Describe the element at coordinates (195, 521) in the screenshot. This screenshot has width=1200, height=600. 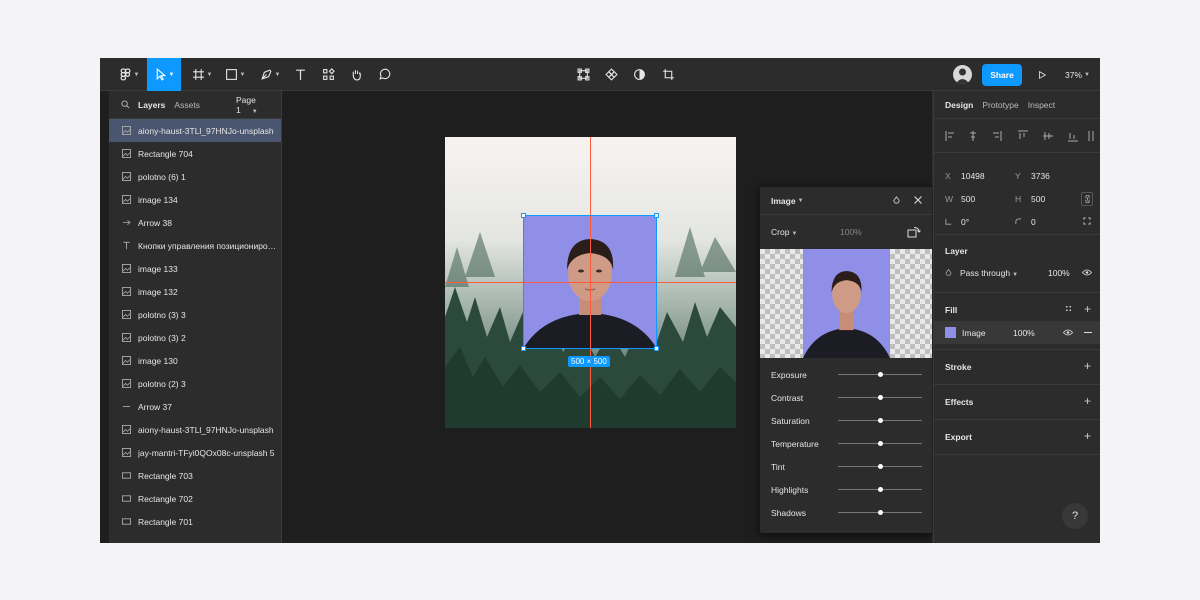
I see `layer-item: Rectangle 701` at that location.